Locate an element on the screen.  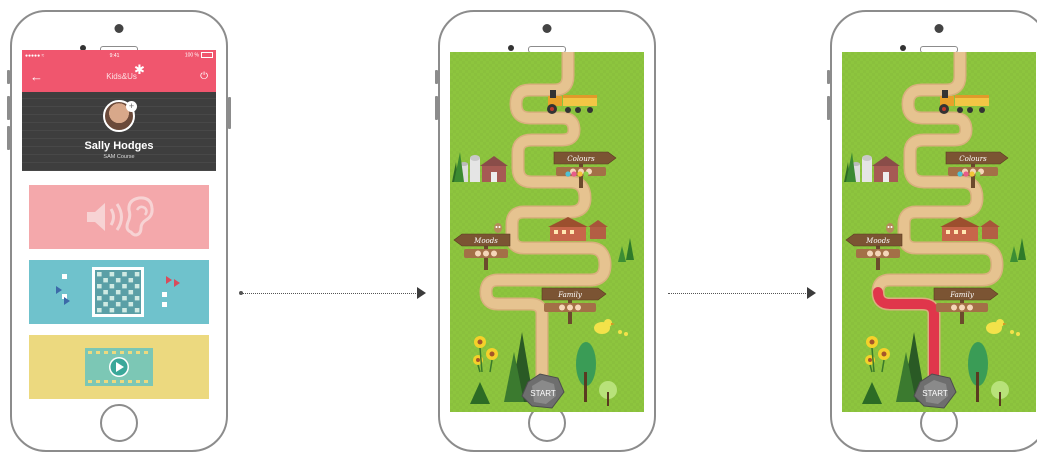
power-icon: ⏻ is located at coordinates (204, 76).